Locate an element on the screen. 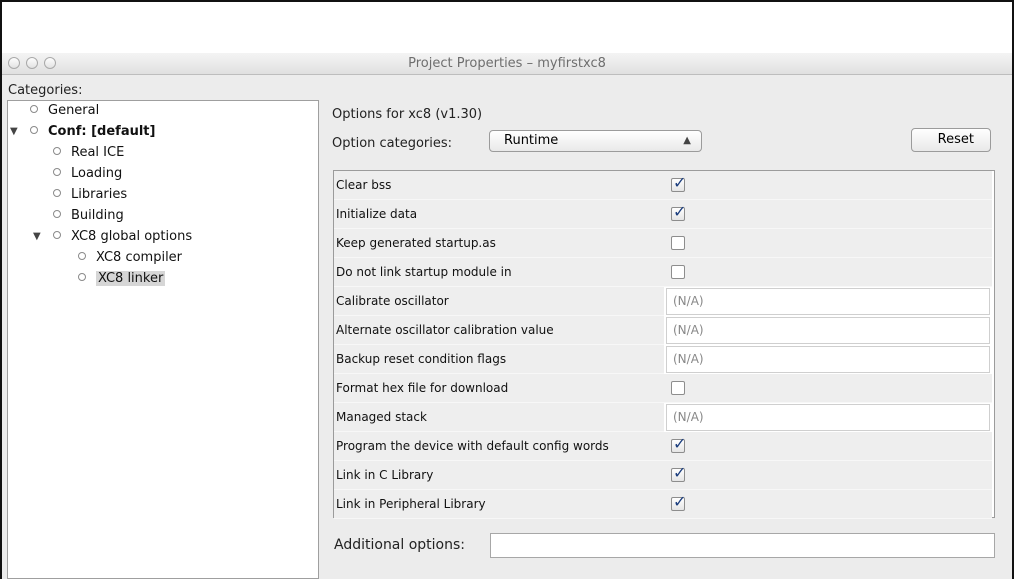 Image resolution: width=1016 pixels, height=579 pixels. reset-button: Reset is located at coordinates (951, 140).